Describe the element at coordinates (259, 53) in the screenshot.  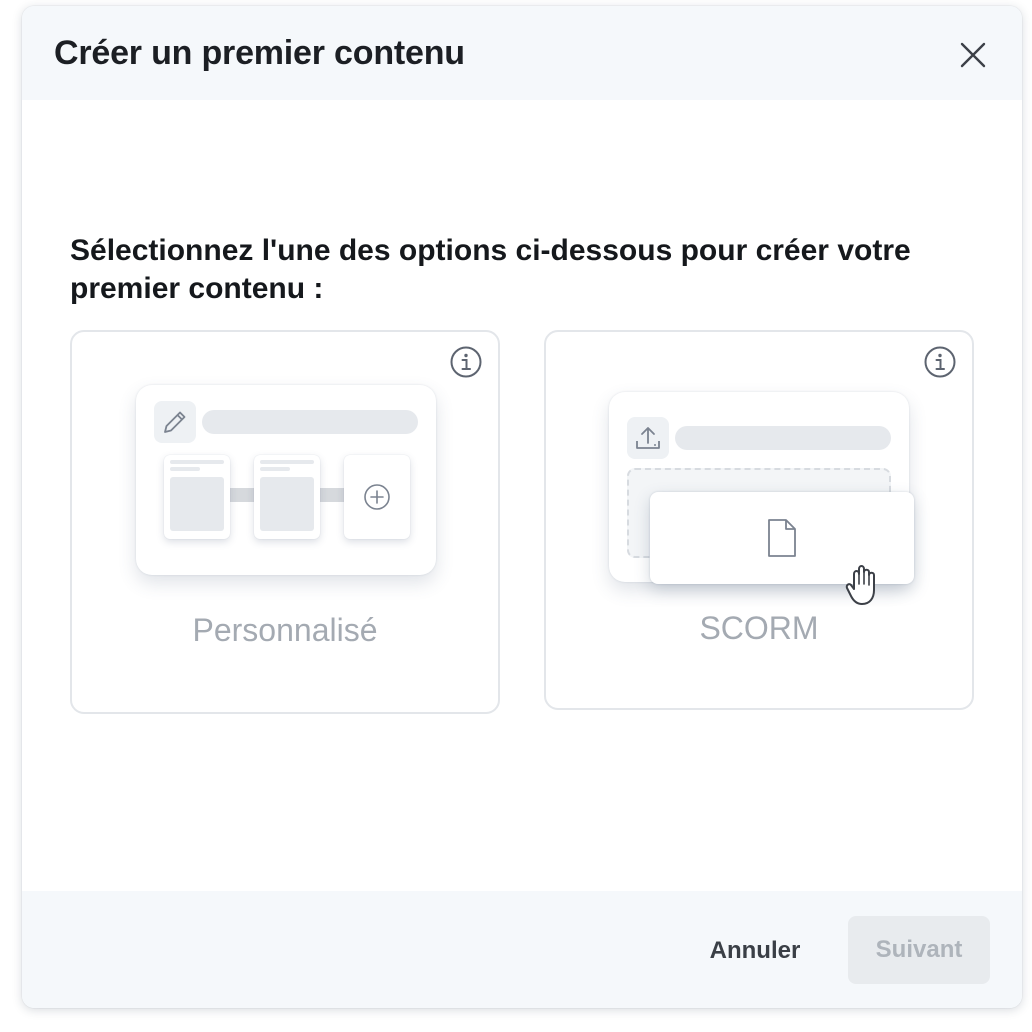
I see `dialog-title: Créer un premier contenu` at that location.